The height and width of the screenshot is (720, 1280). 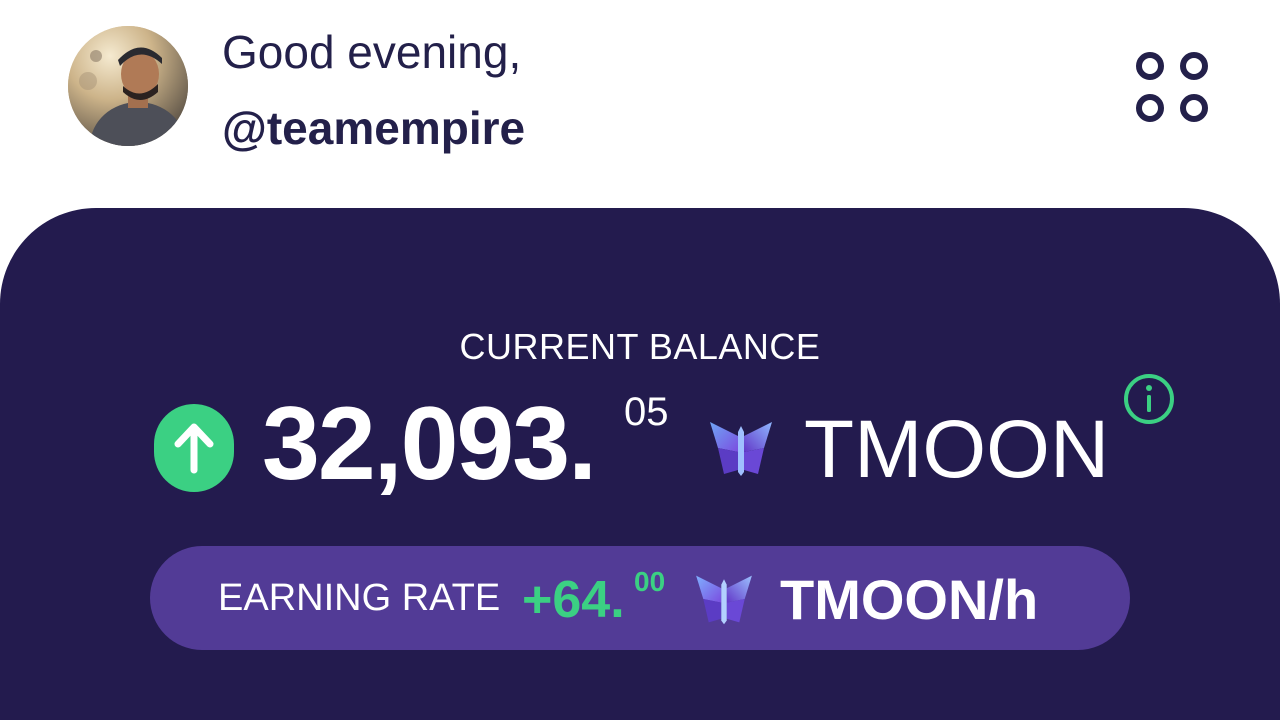 What do you see at coordinates (650, 581) in the screenshot?
I see `earning-rate-decimals: 00` at bounding box center [650, 581].